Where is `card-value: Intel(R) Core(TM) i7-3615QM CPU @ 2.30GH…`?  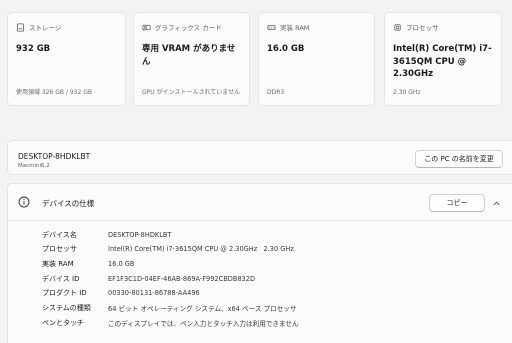
card-value: Intel(R) Core(TM) i7-3615QM CPU @ 2.30GH… is located at coordinates (442, 61).